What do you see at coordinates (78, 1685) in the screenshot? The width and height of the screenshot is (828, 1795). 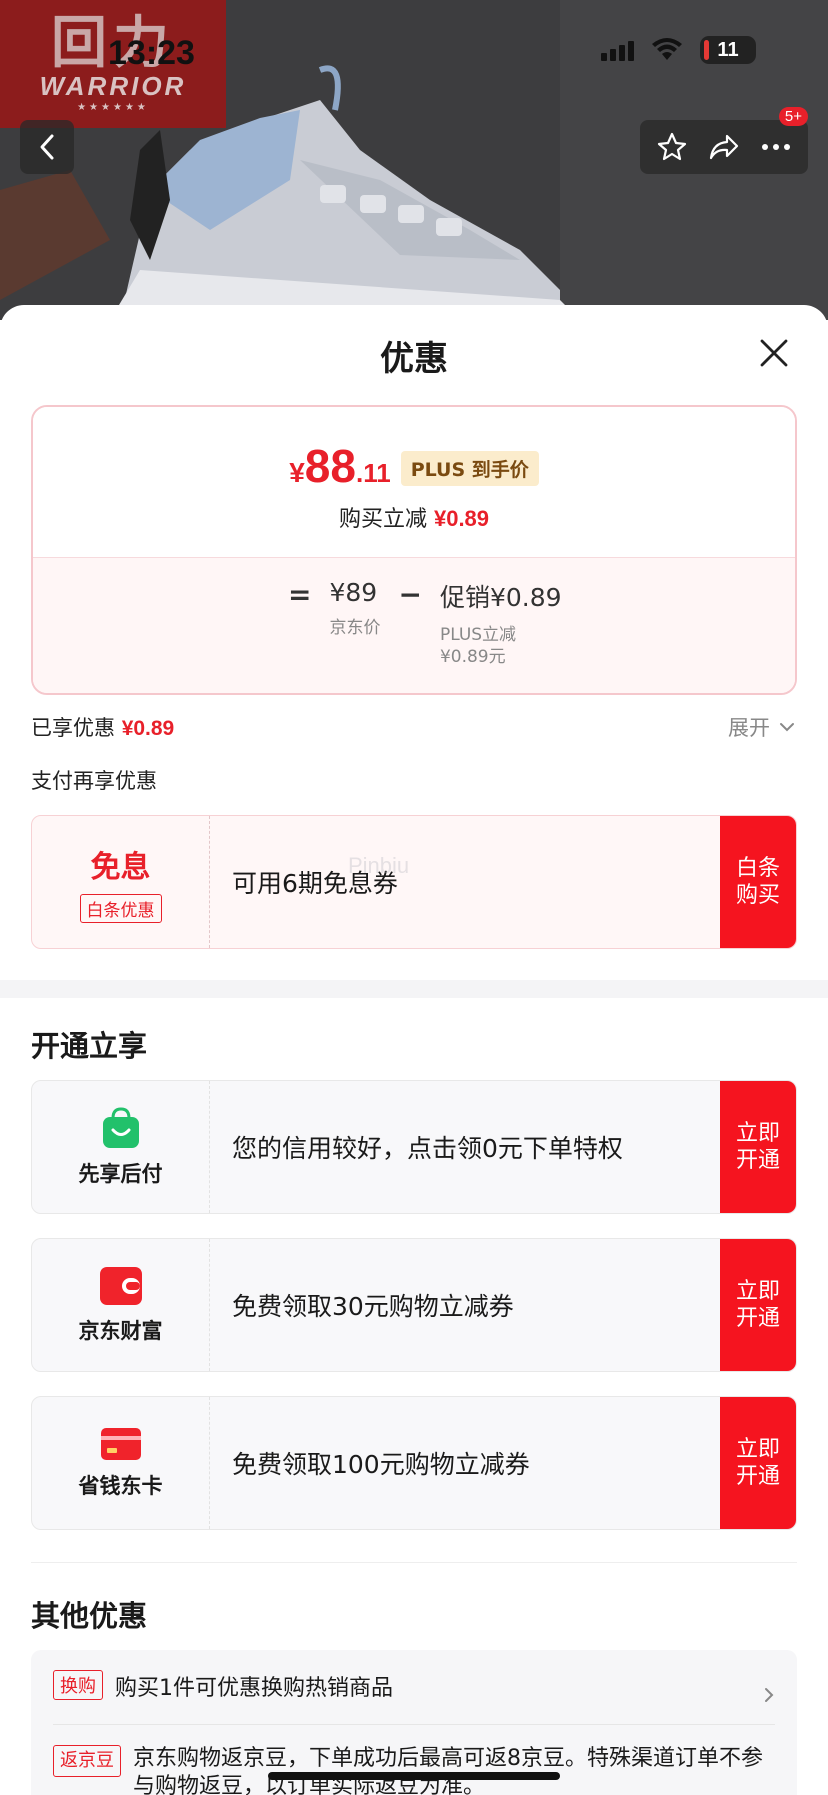 I see `exchange-tag: 换购` at bounding box center [78, 1685].